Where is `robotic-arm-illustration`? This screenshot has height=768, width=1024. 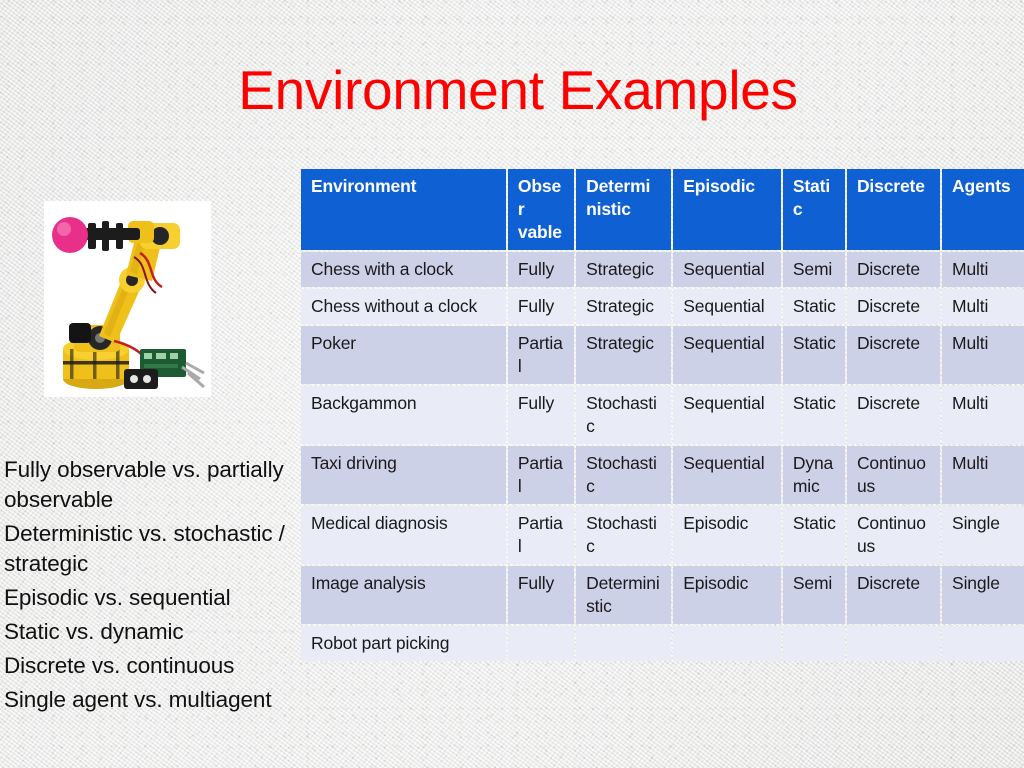
robotic-arm-illustration is located at coordinates (127, 299).